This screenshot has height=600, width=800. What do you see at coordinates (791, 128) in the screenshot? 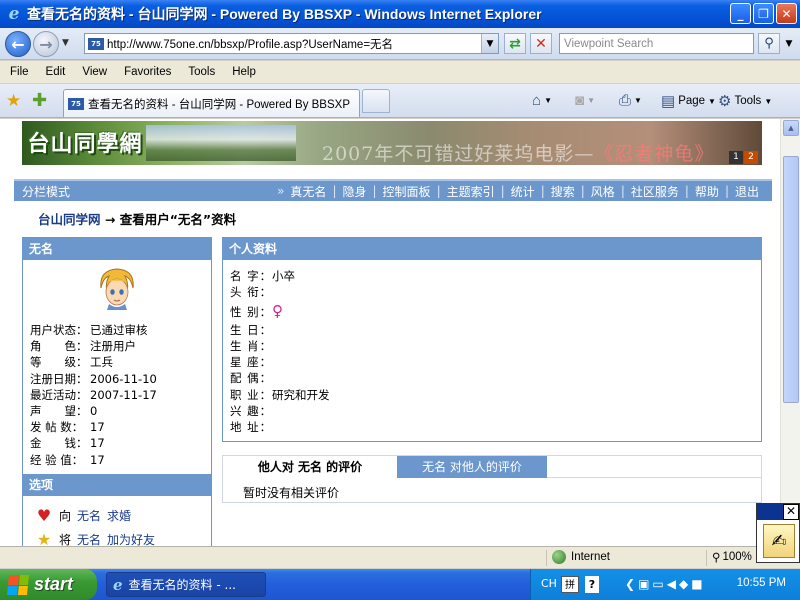
I see `scroll-up-icon: ▲` at bounding box center [791, 128].